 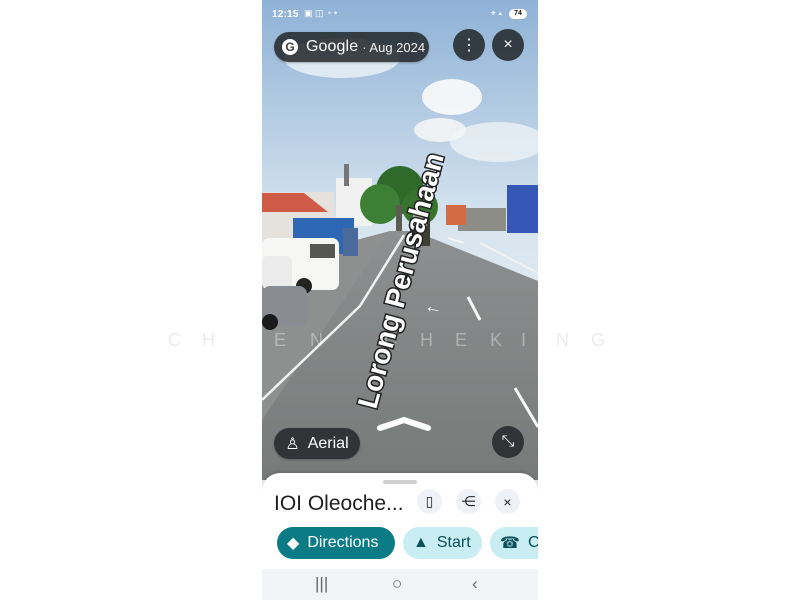 I want to click on back-icon: ‹, so click(x=475, y=584).